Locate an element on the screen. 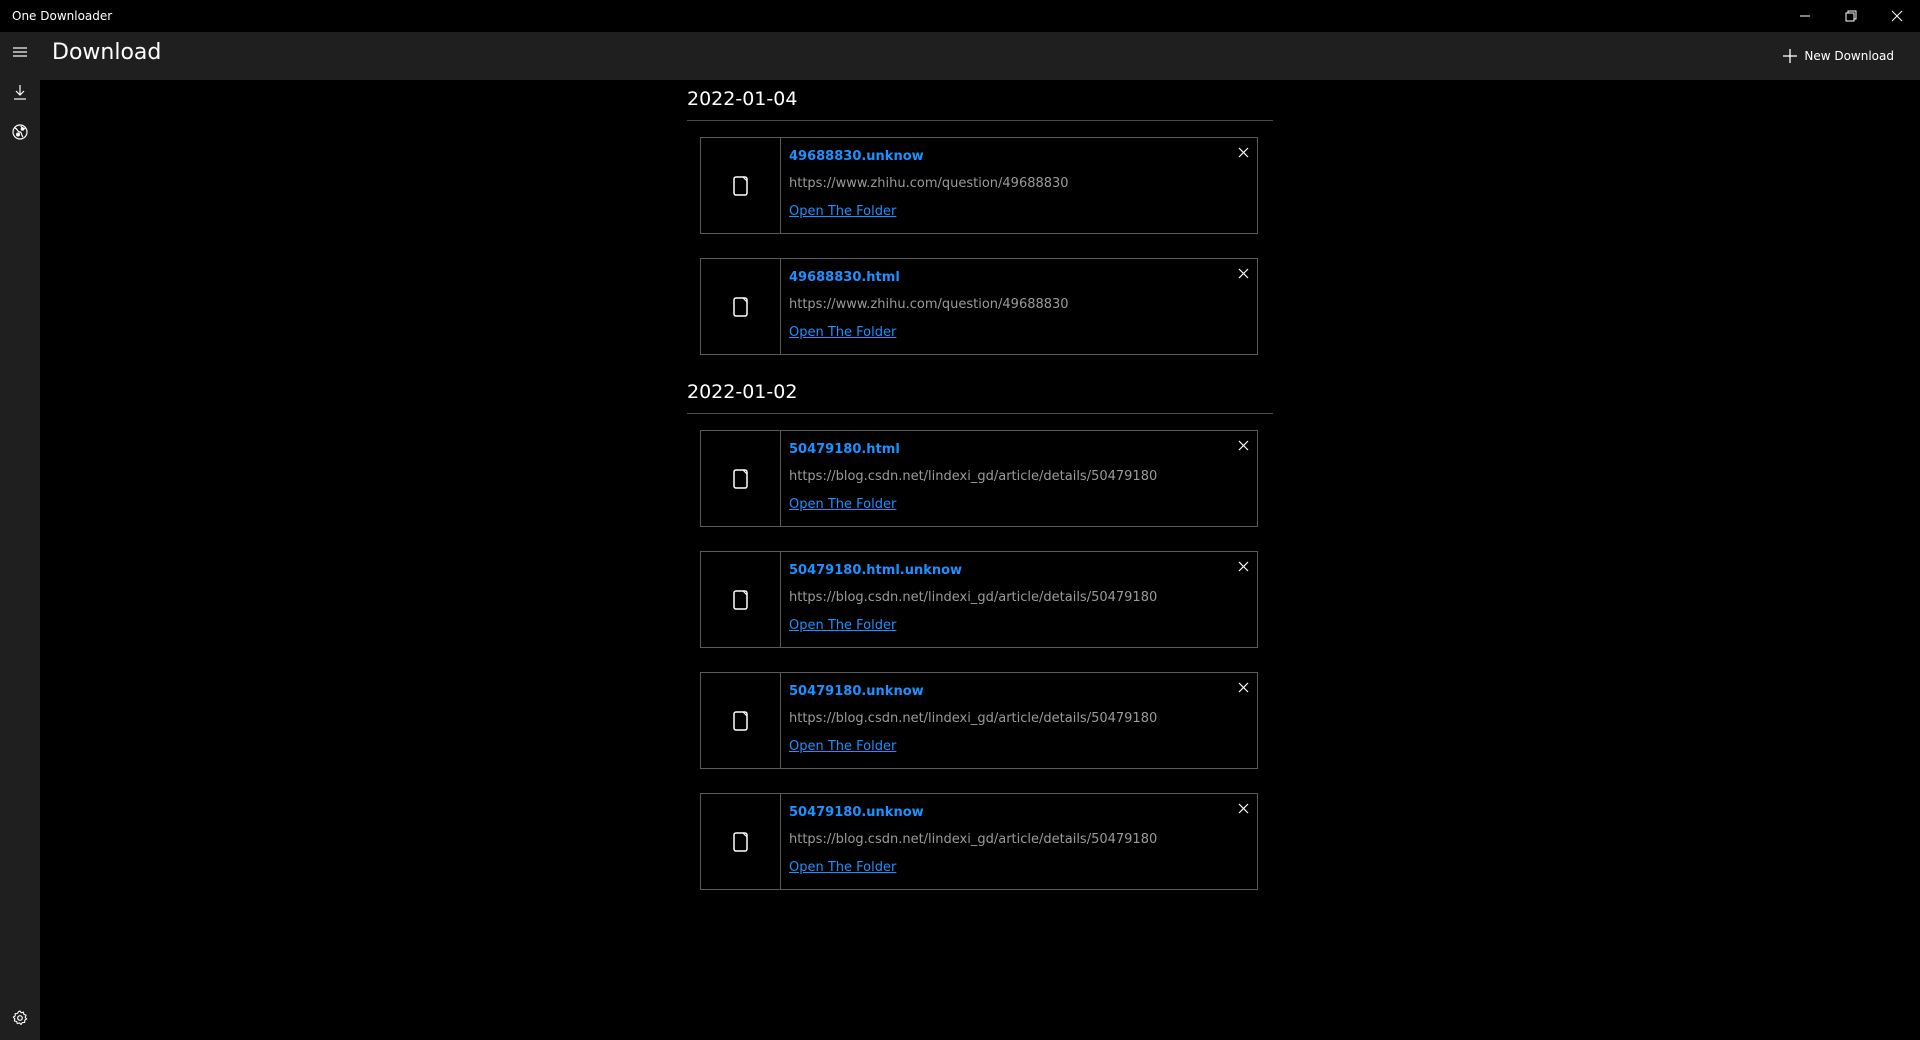  close-window-button is located at coordinates (1897, 16).